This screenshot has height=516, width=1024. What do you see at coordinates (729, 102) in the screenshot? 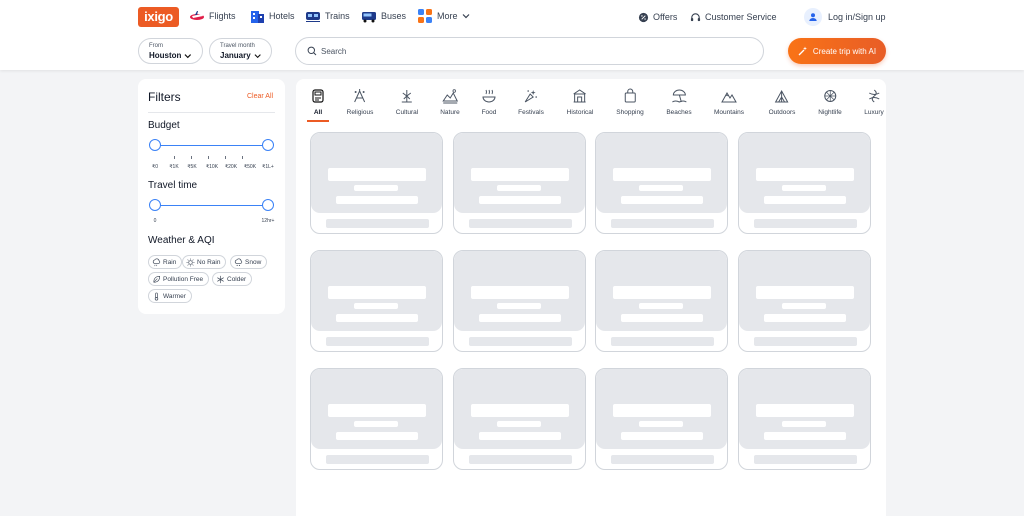
I see `category-tab-mountains: Mountains` at bounding box center [729, 102].